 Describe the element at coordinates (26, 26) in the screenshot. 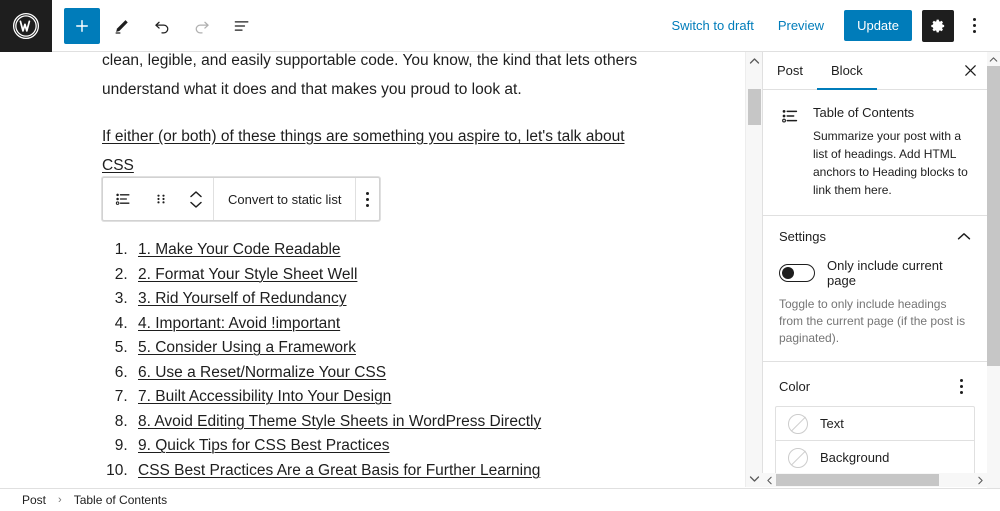

I see `wordpress-logo-icon` at that location.